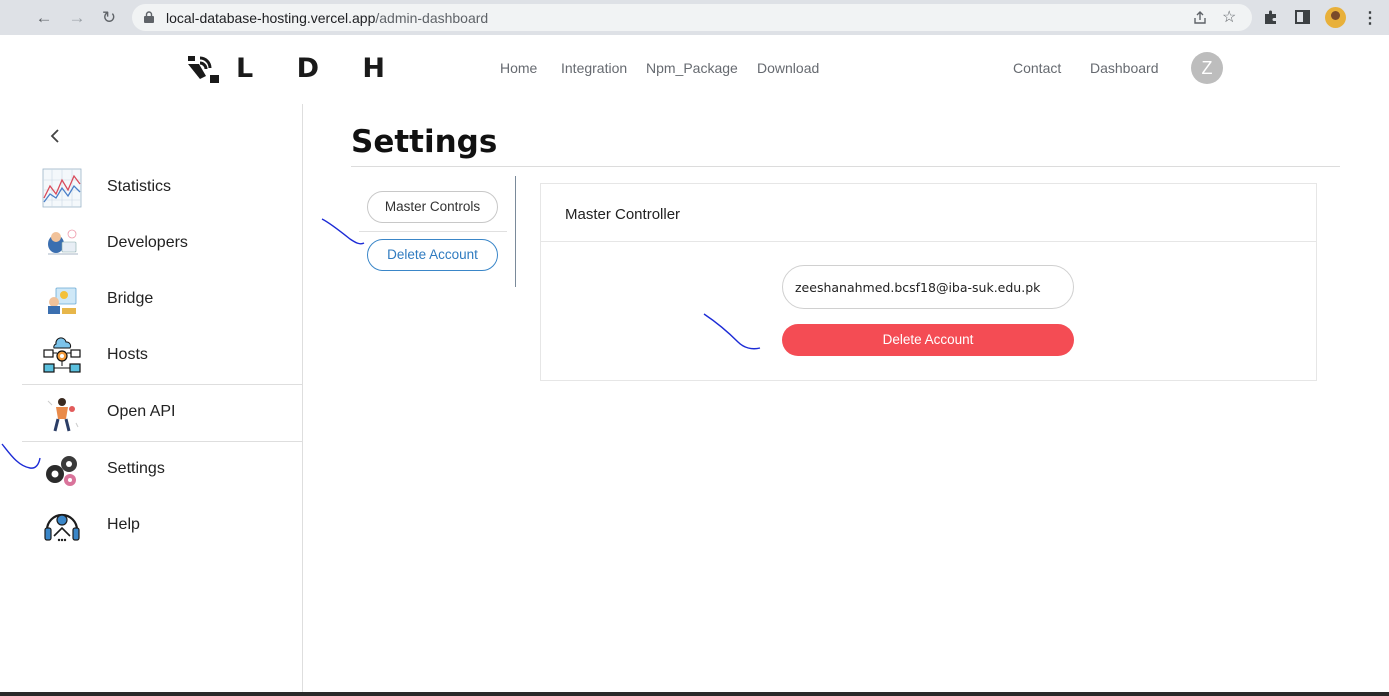 The image size is (1389, 696). I want to click on sidebar-item-help: Help, so click(162, 526).